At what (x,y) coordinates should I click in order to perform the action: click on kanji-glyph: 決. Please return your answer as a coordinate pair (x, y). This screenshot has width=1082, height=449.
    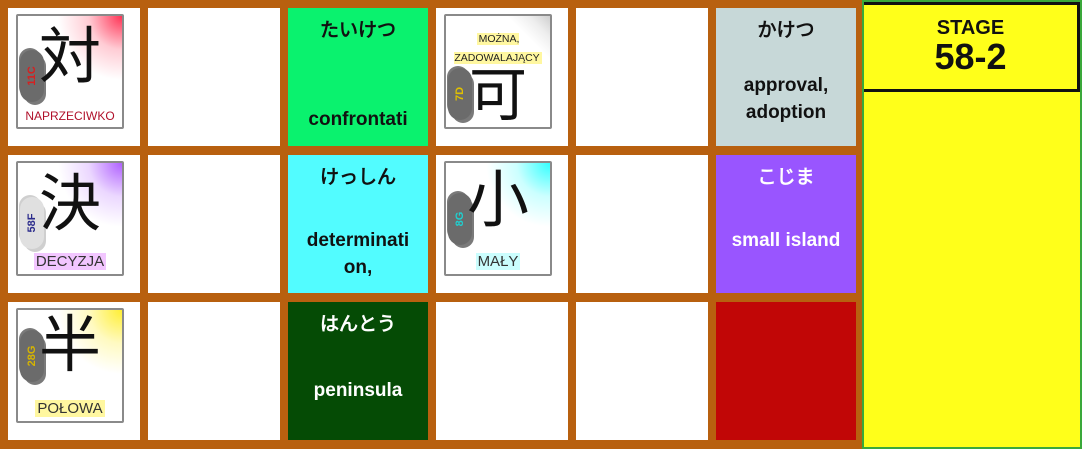
    Looking at the image, I should click on (69, 203).